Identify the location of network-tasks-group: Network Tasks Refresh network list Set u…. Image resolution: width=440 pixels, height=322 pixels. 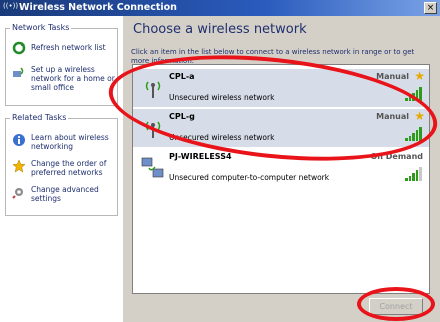
(61, 64).